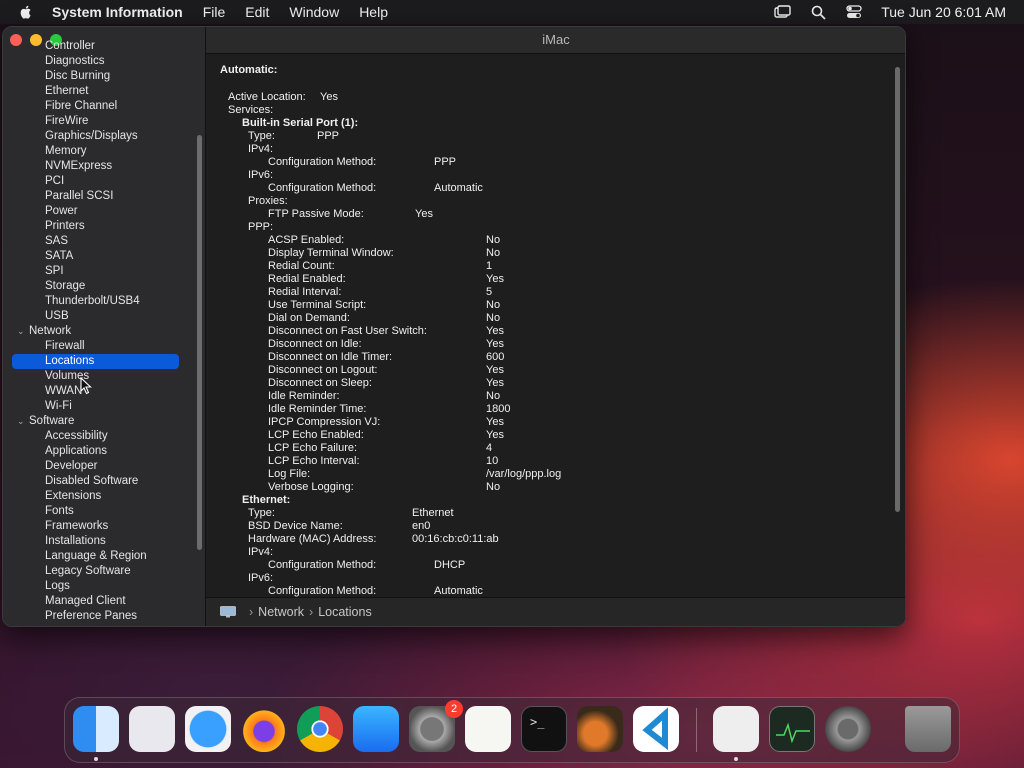  I want to click on menu-bar-clock: Tue Jun 20 6:01 AM, so click(943, 12).